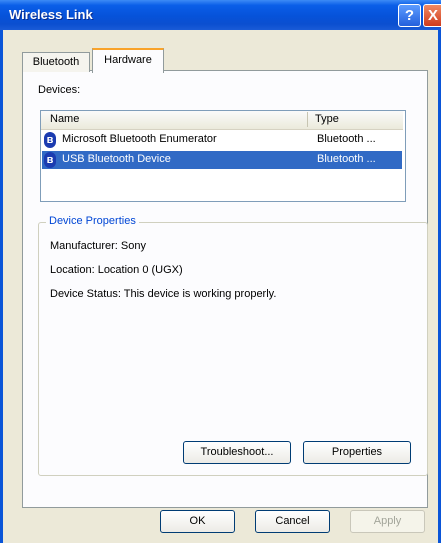 The image size is (441, 543). Describe the element at coordinates (432, 15) in the screenshot. I see `close-button: X` at that location.